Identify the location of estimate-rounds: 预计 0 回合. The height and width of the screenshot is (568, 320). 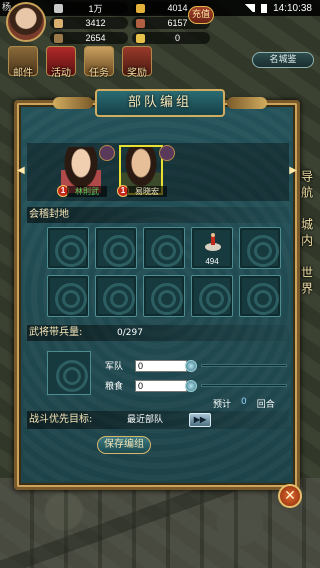
(244, 403).